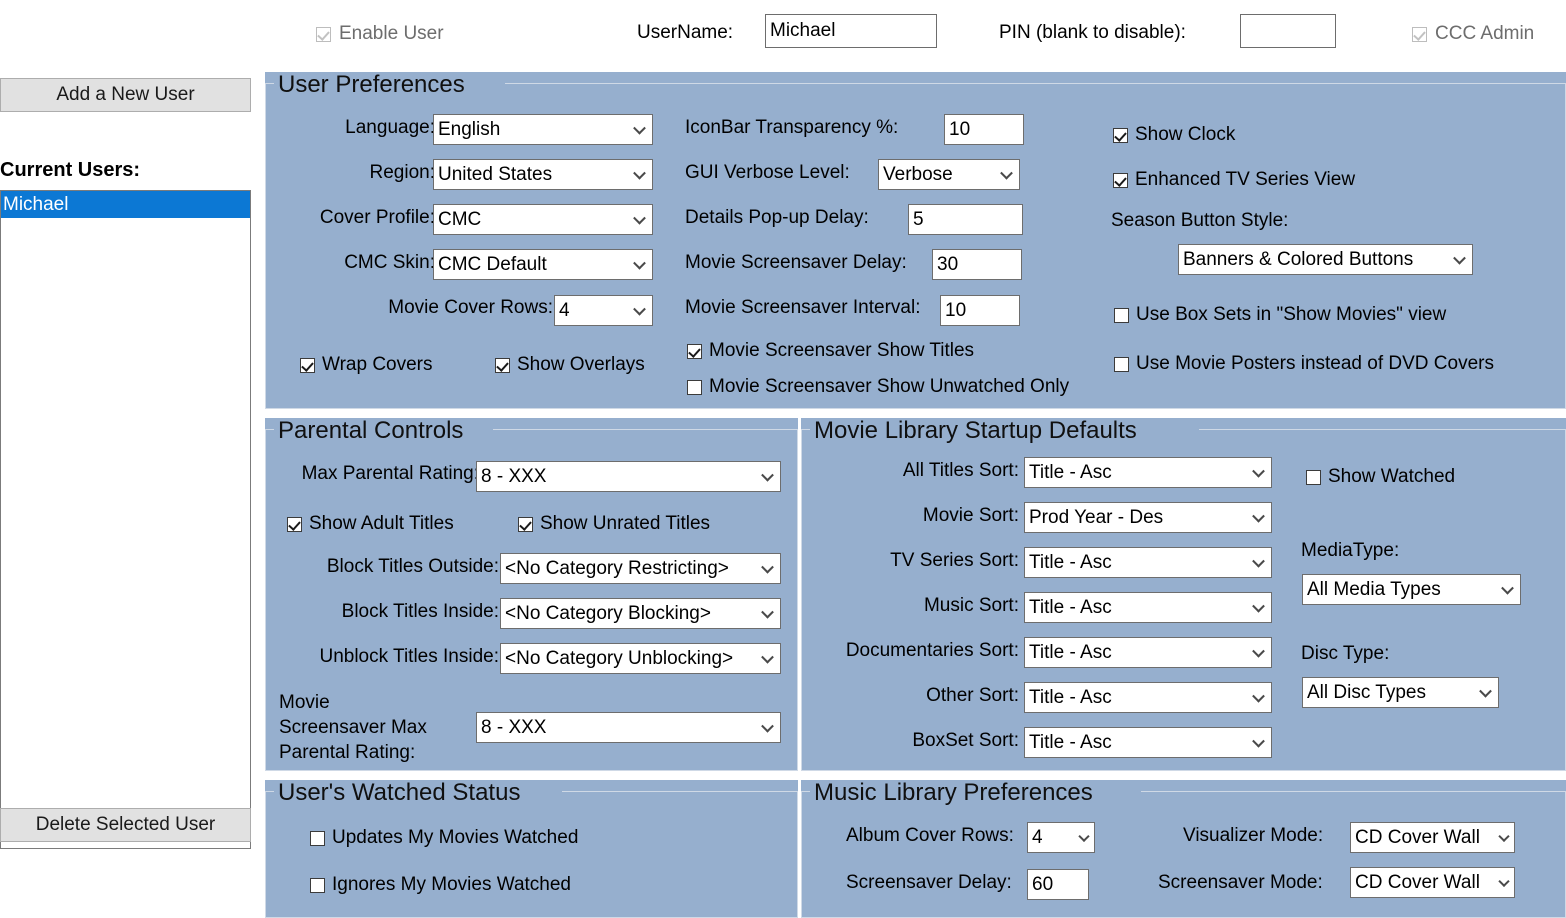 The width and height of the screenshot is (1566, 918). What do you see at coordinates (420, 611) in the screenshot?
I see `block-titles-inside-label: Block Titles Inside:` at bounding box center [420, 611].